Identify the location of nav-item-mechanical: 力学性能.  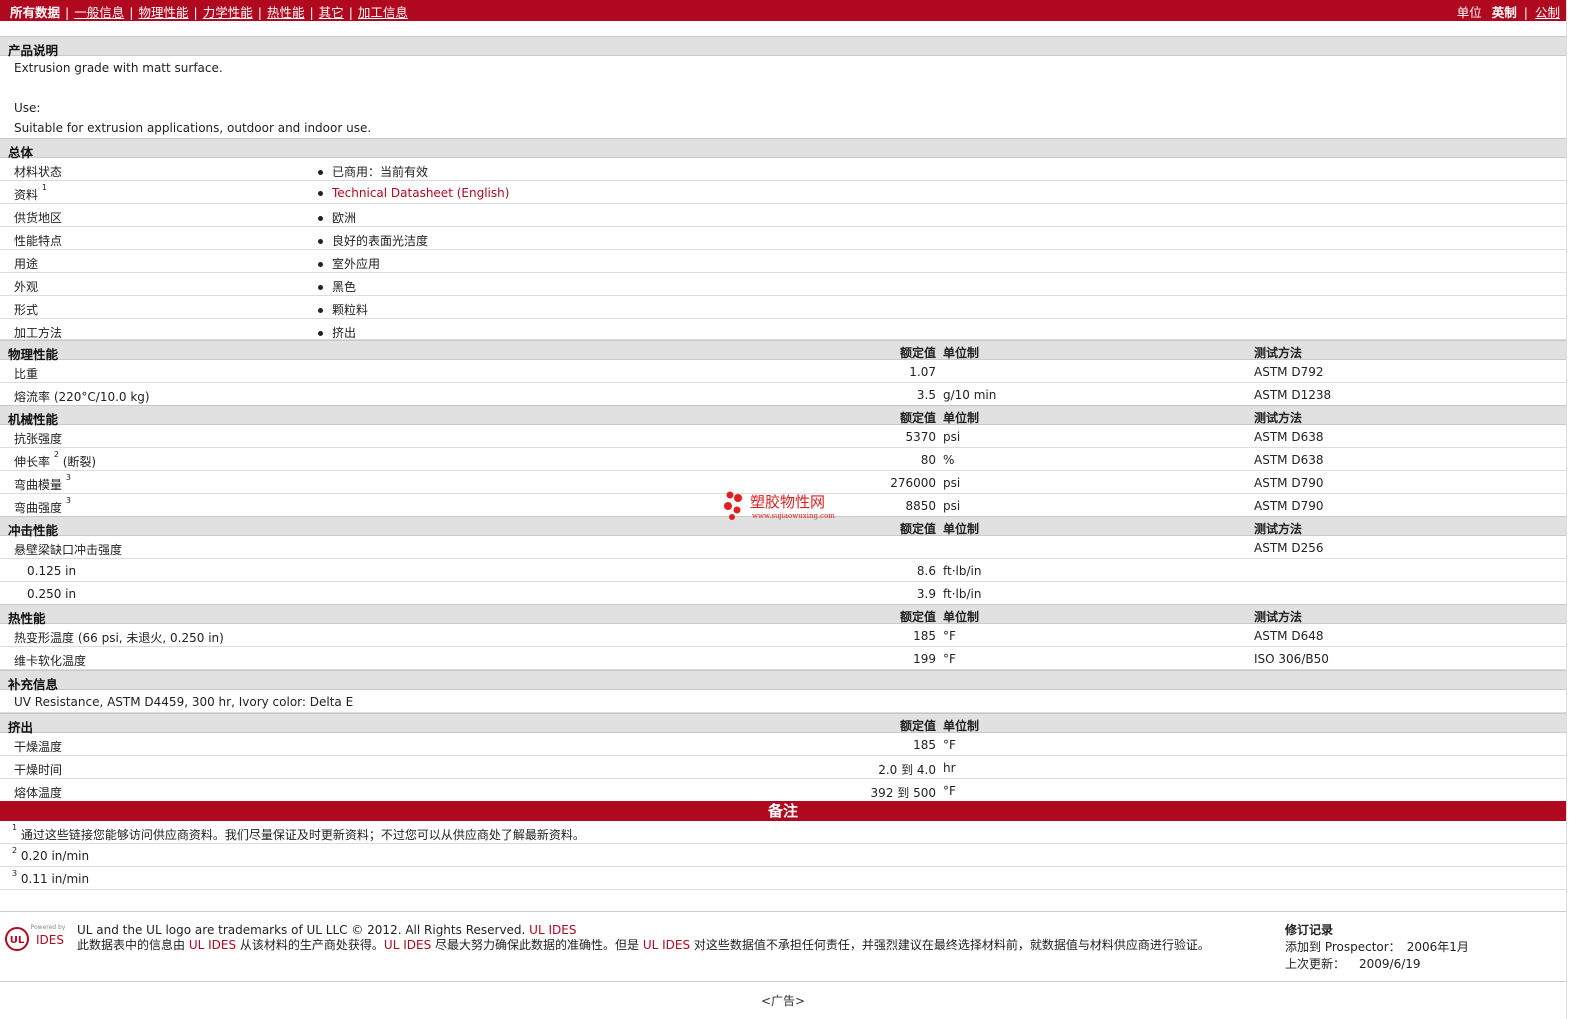
(228, 12).